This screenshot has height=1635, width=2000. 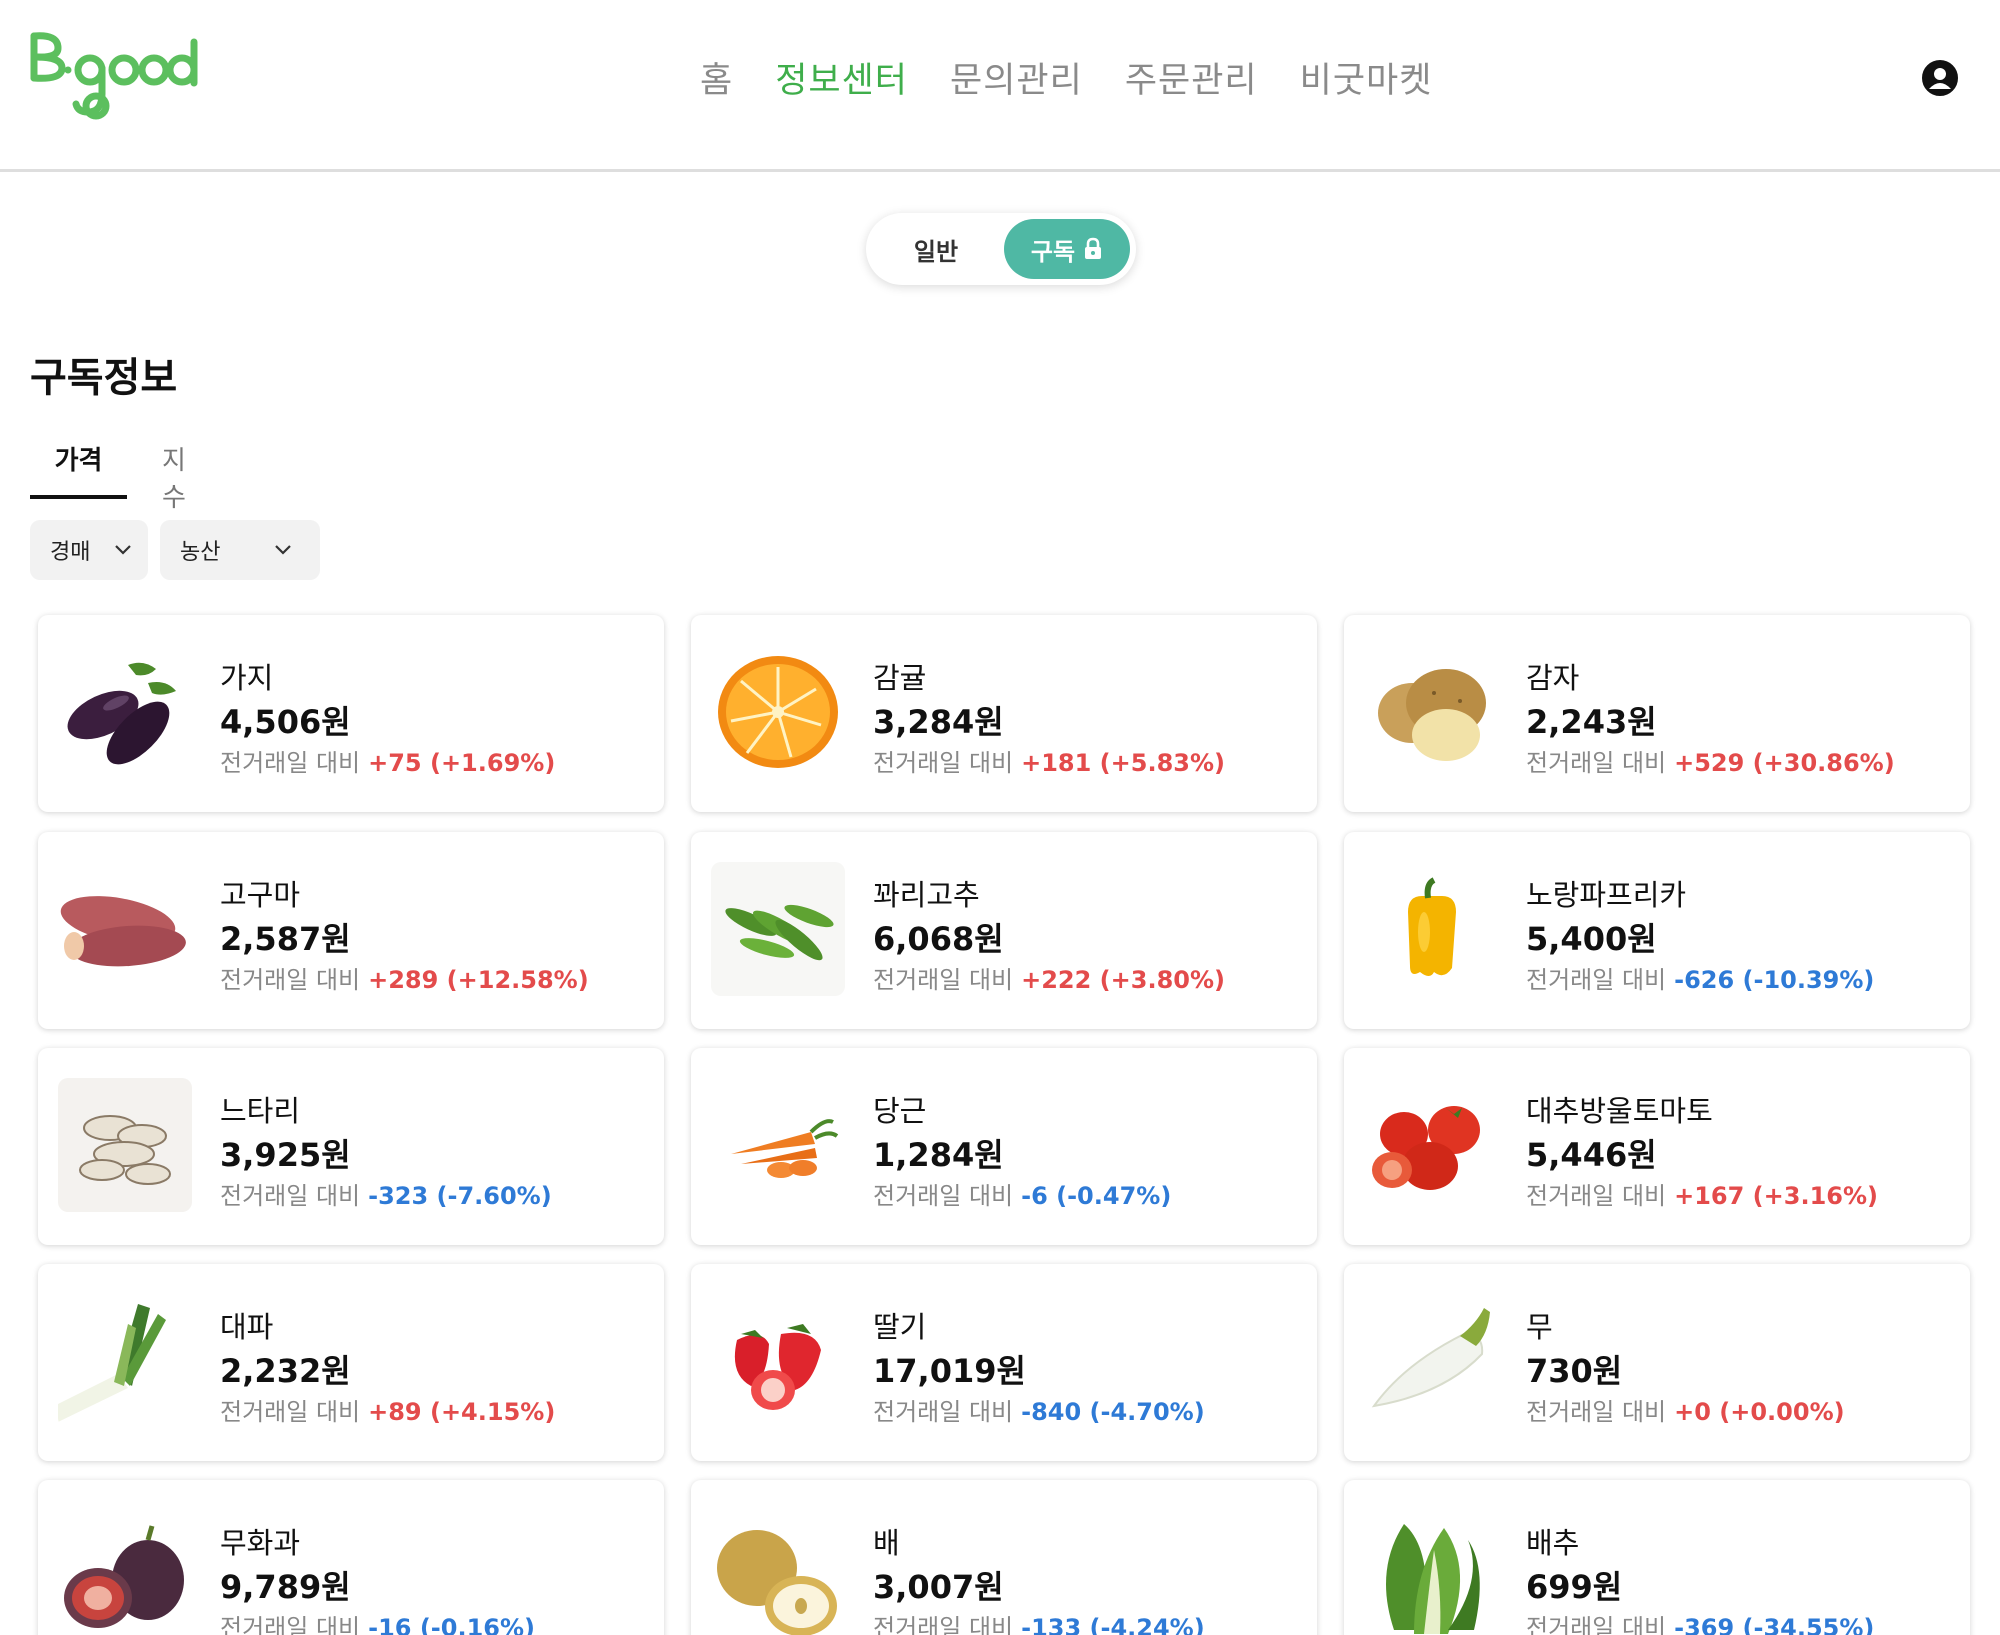 I want to click on price-change: 전거래일 대비 +222 (+3.80%), so click(x=1049, y=977).